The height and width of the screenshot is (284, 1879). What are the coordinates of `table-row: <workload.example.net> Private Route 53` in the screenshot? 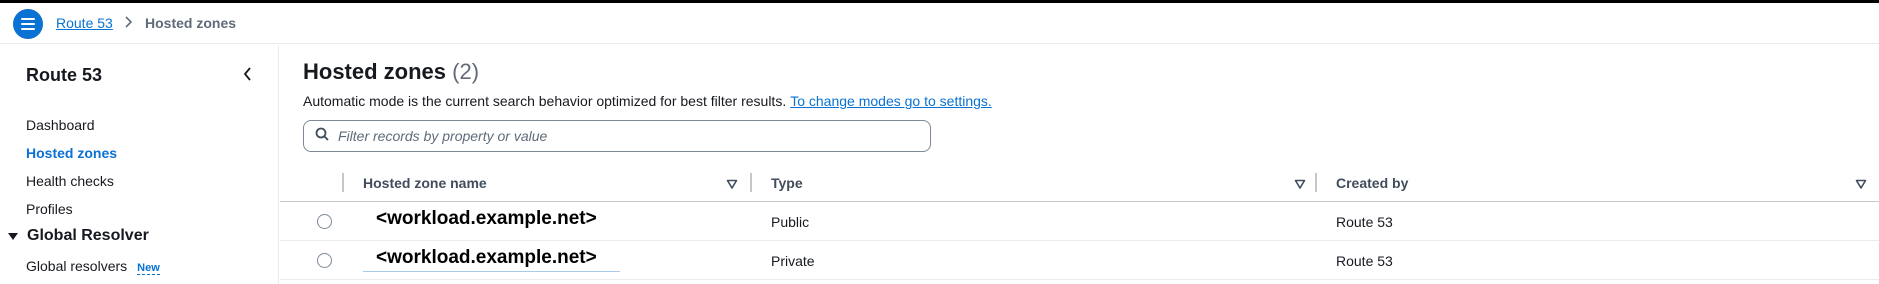 It's located at (1079, 260).